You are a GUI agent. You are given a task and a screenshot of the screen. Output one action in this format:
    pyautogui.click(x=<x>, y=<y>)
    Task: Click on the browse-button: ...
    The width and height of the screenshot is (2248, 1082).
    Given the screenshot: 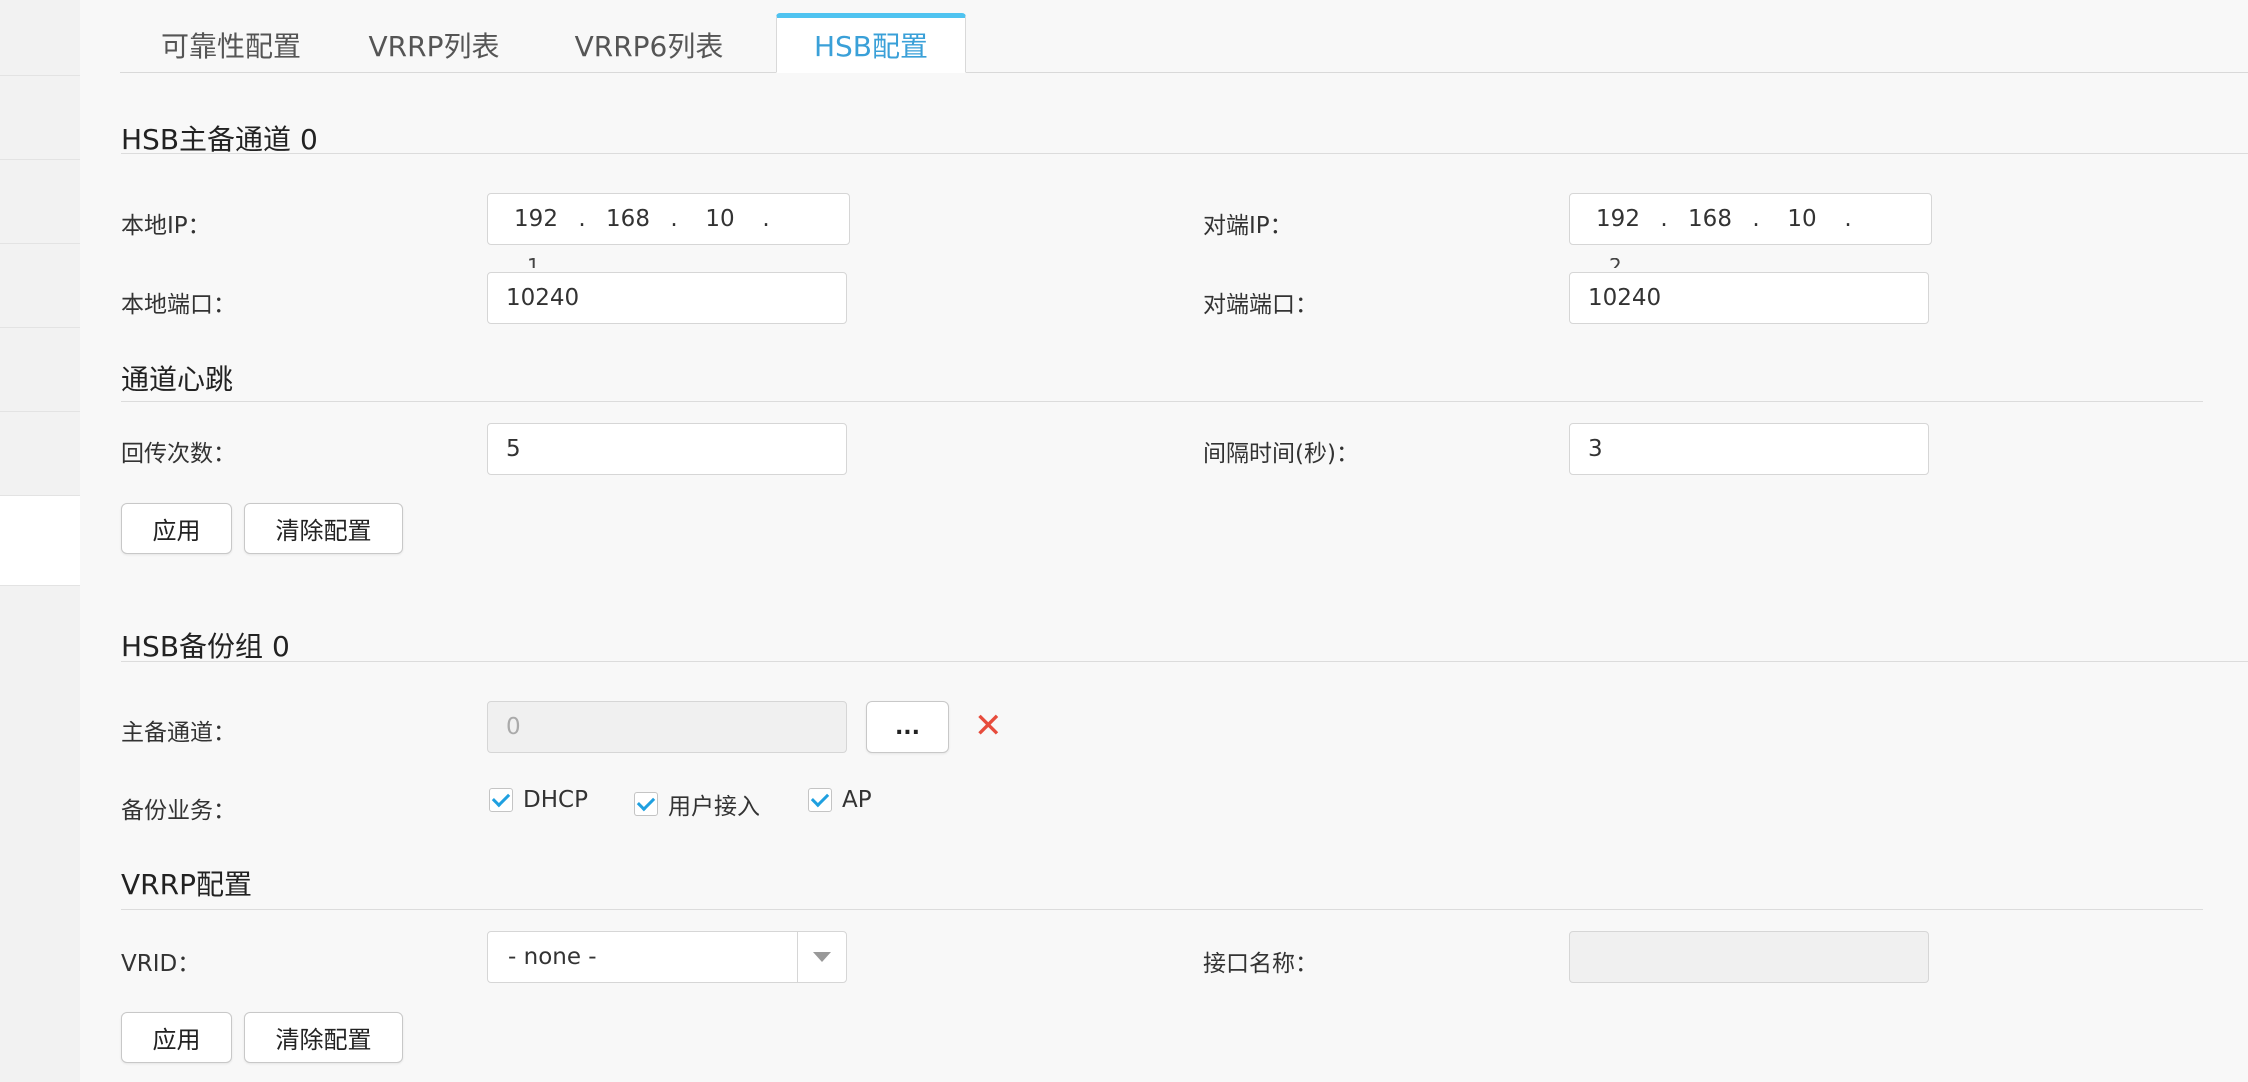 What is the action you would take?
    pyautogui.click(x=907, y=727)
    